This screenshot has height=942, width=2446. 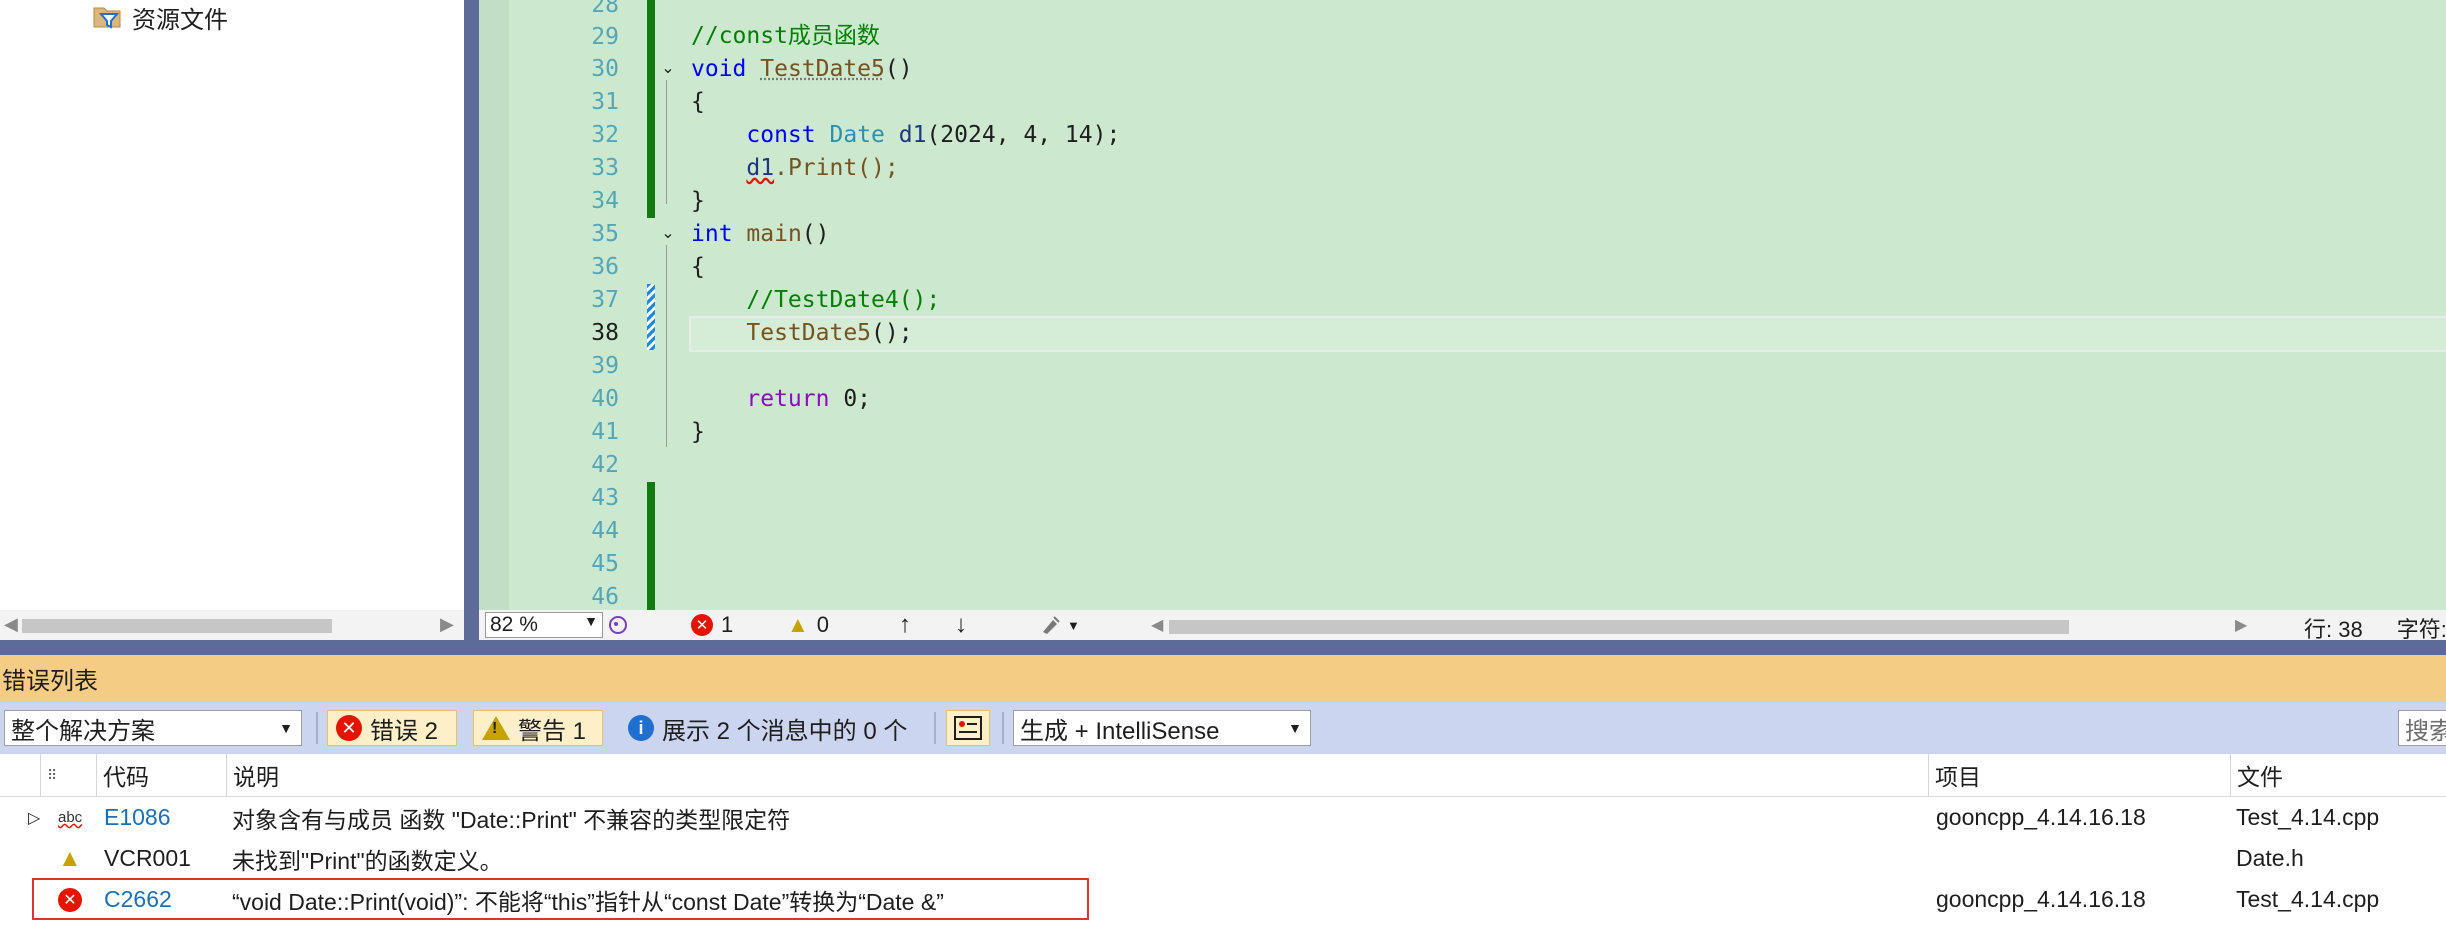 I want to click on line-number: 28, so click(x=605, y=9).